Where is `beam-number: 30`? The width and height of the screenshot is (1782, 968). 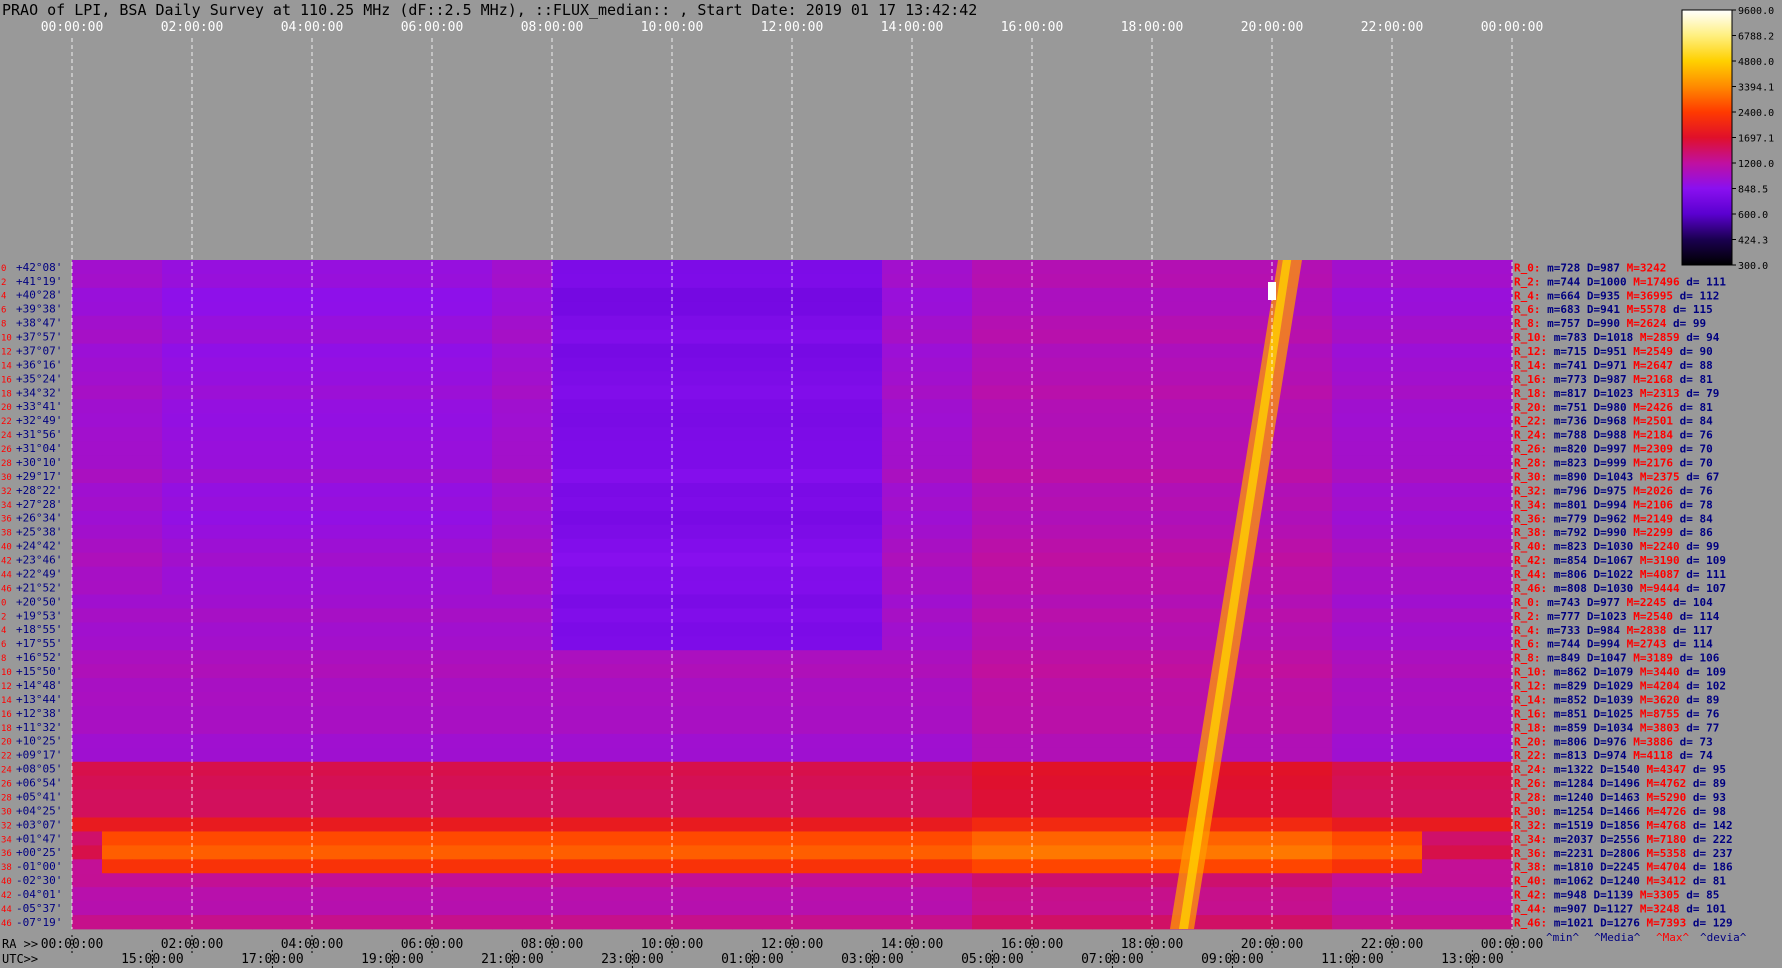
beam-number: 30 is located at coordinates (6, 478).